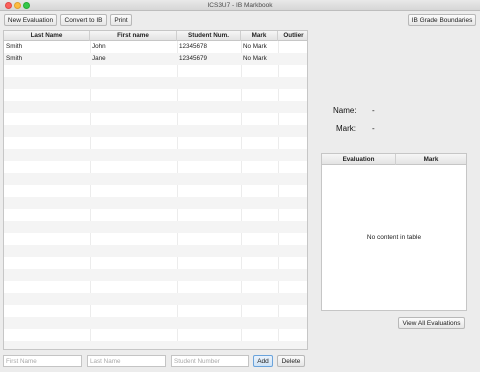 The height and width of the screenshot is (372, 480). Describe the element at coordinates (121, 20) in the screenshot. I see `print-button: Print` at that location.